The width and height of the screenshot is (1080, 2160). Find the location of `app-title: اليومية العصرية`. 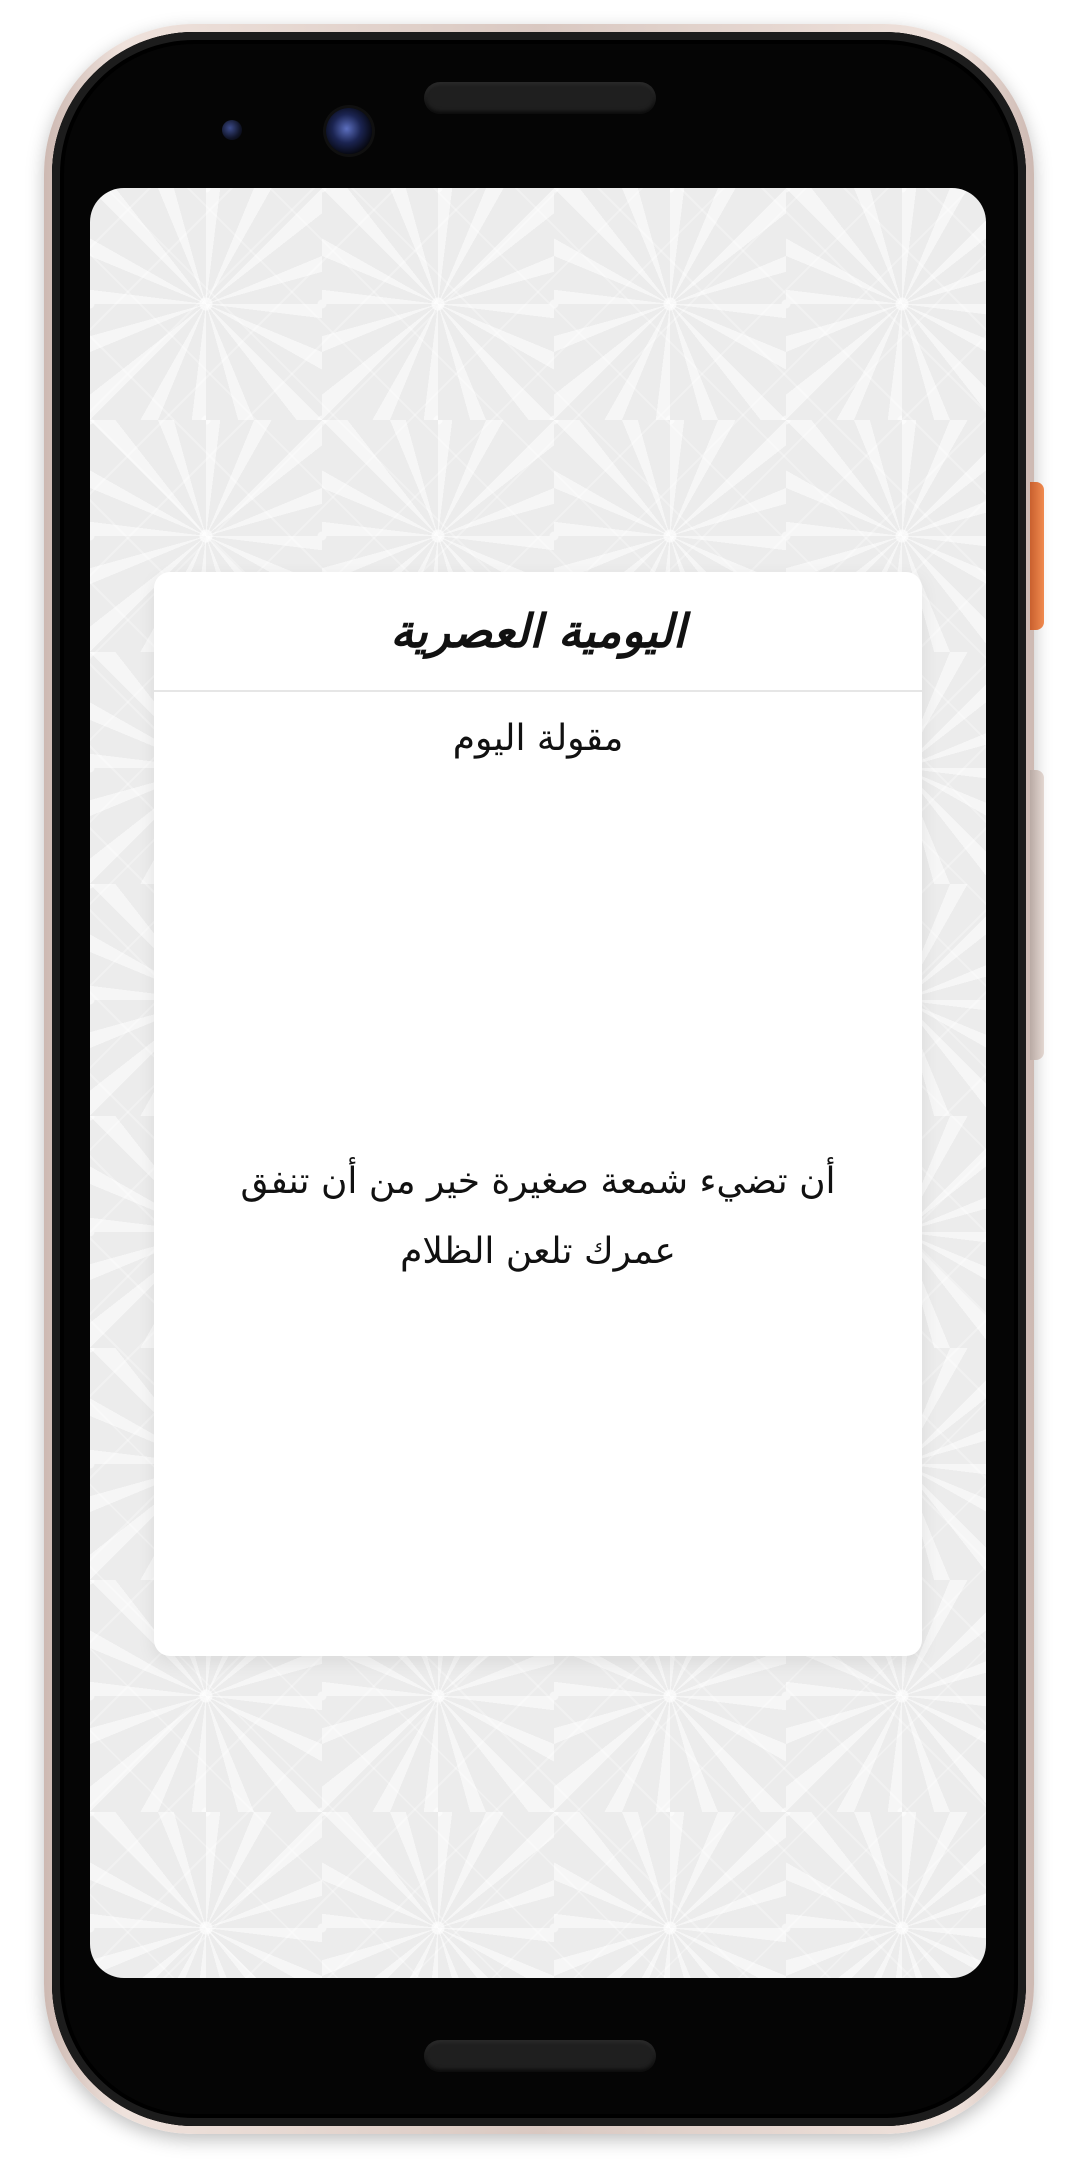

app-title: اليومية العصرية is located at coordinates (538, 631).